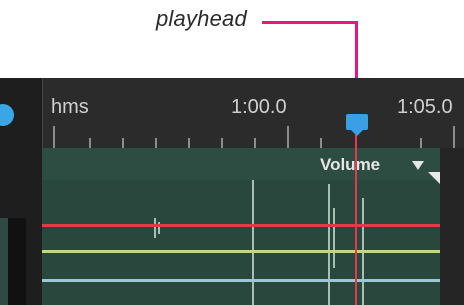  I want to click on time-label-1-05: 1:05.0, so click(425, 107).